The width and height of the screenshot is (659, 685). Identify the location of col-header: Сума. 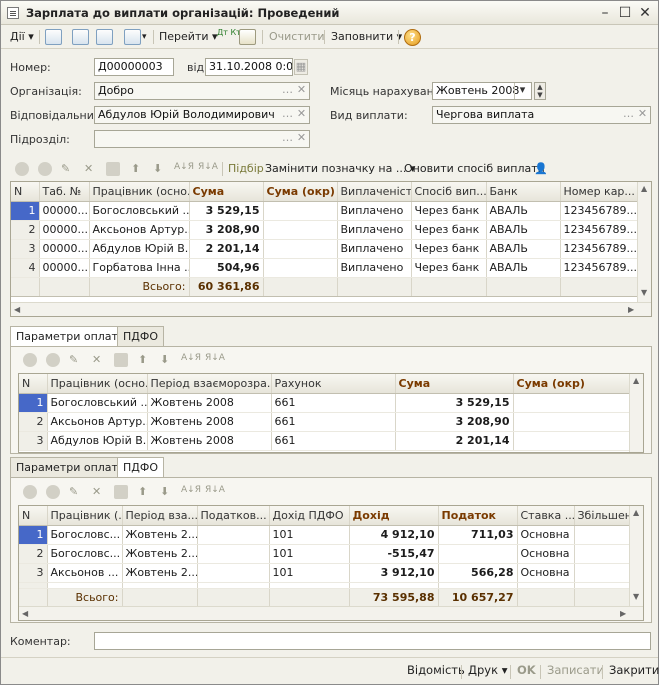
(226, 192).